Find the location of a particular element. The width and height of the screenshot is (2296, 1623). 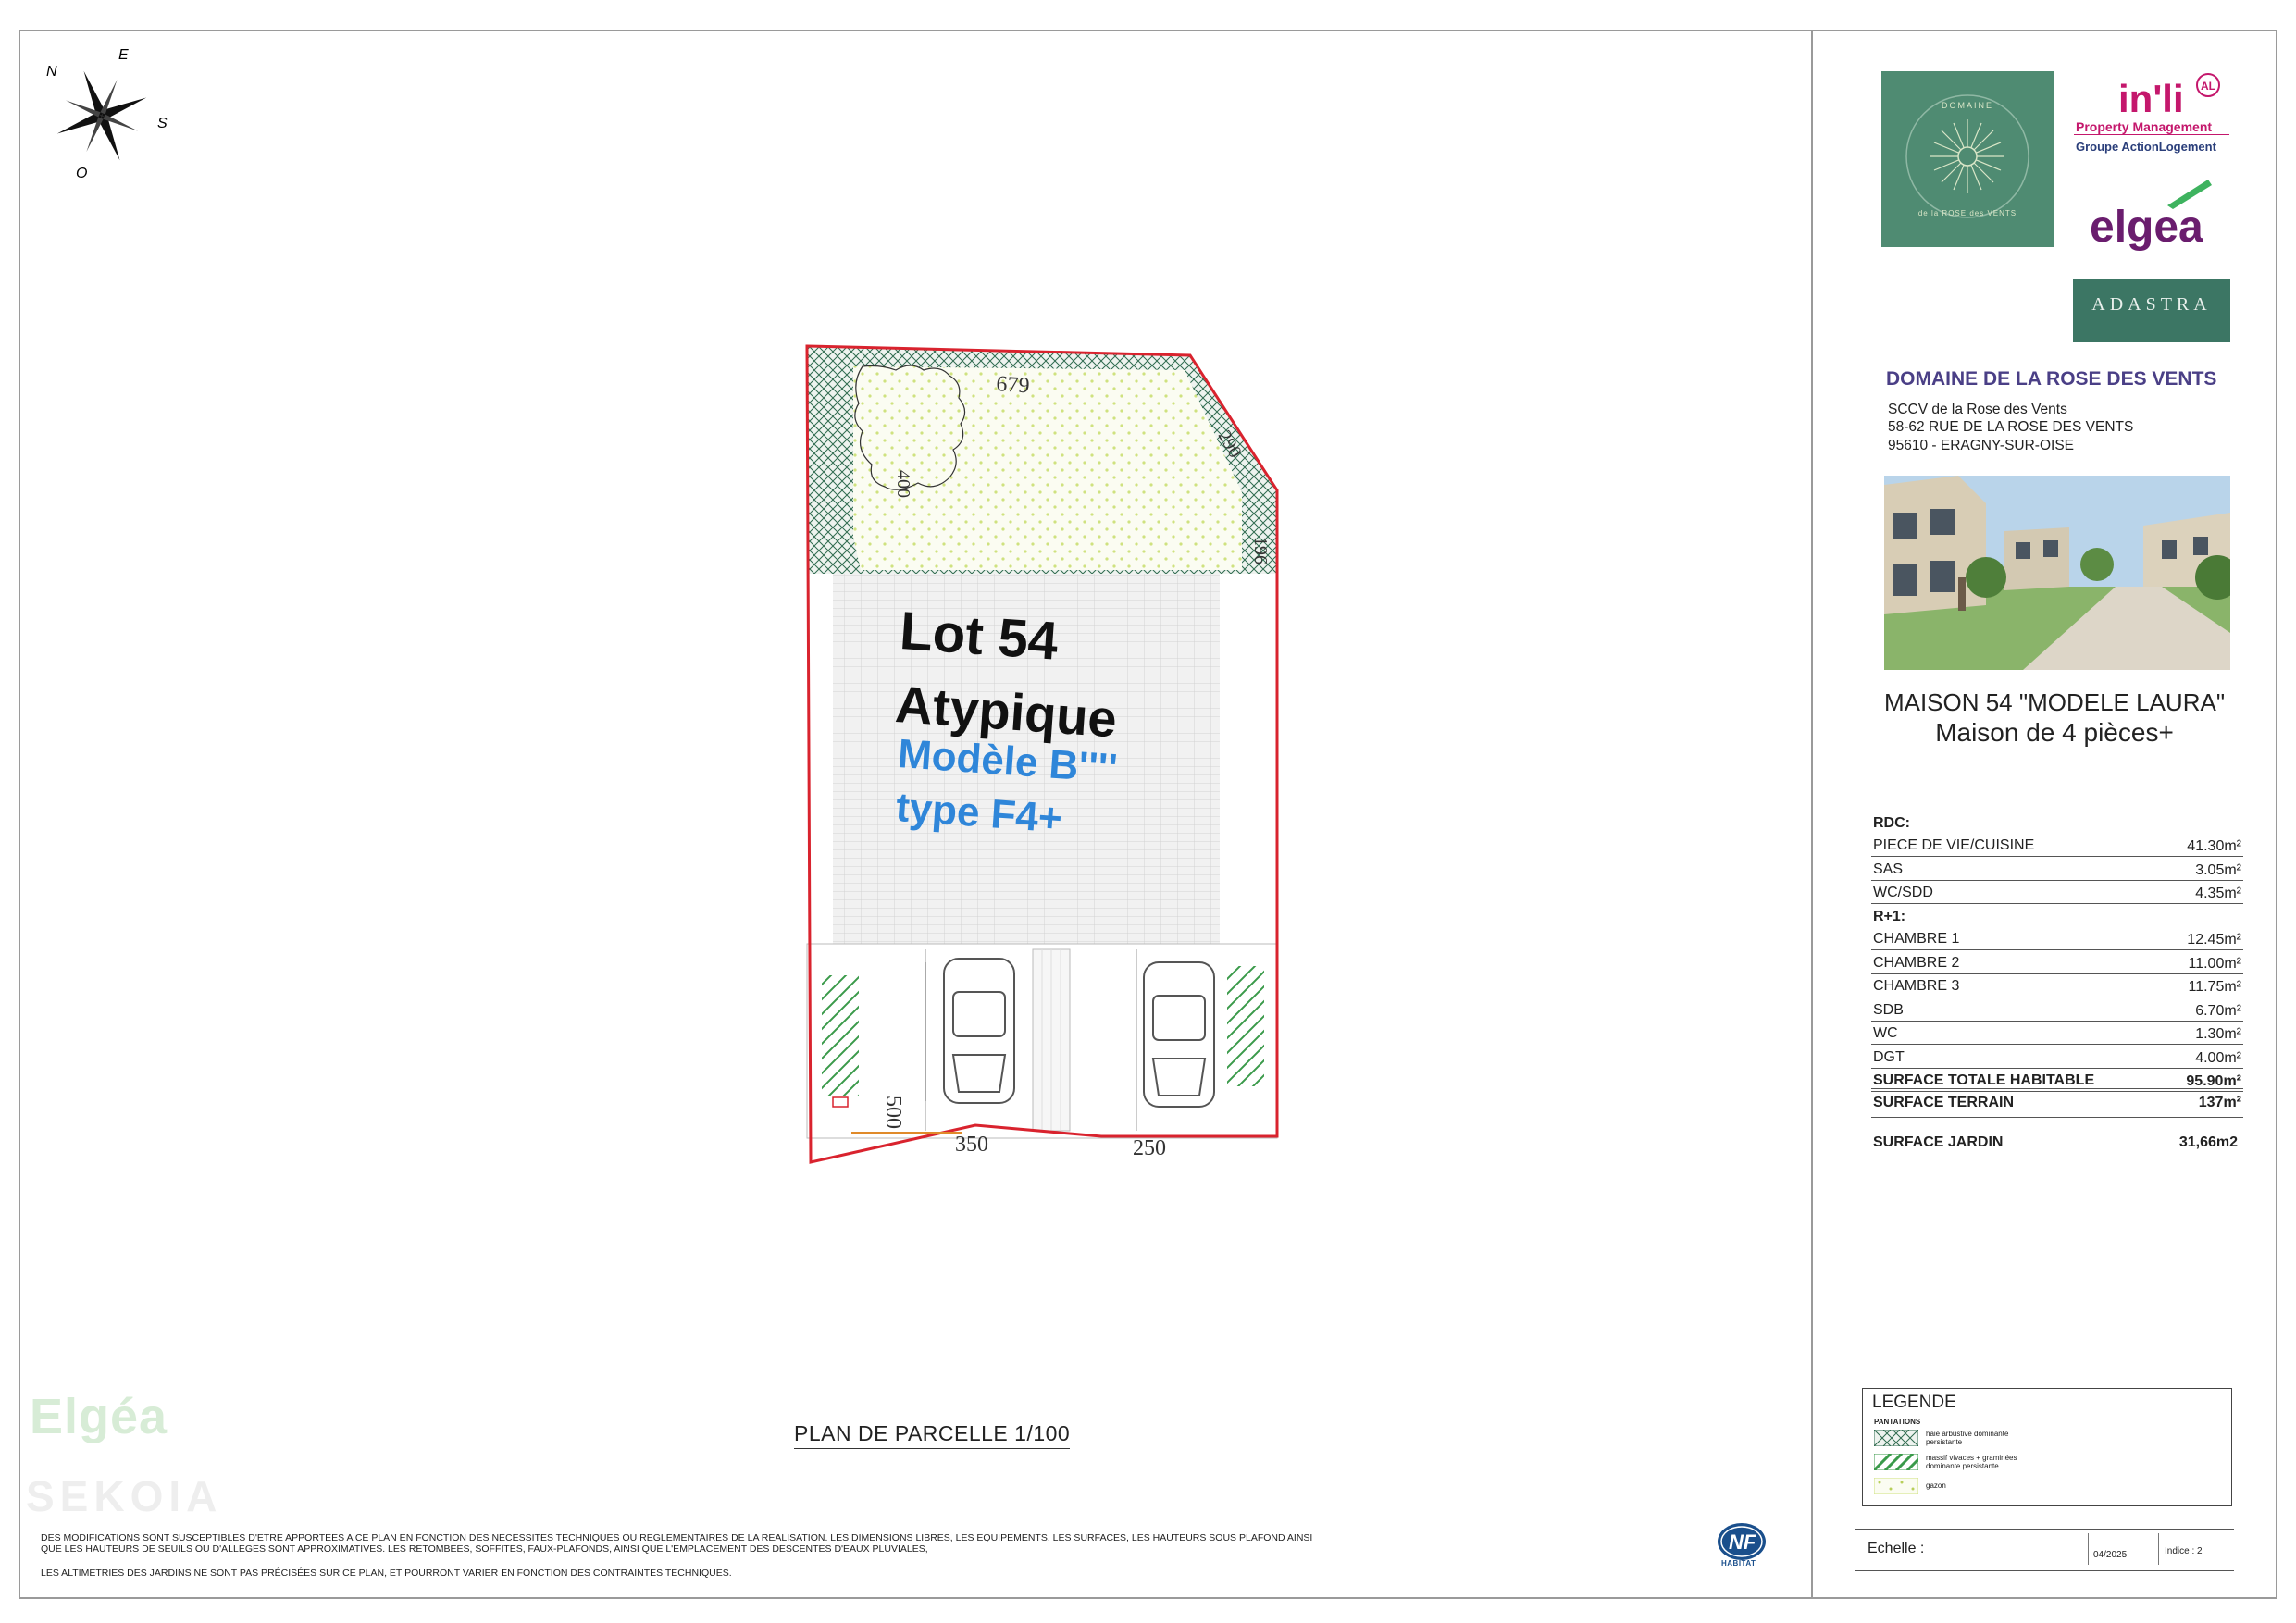

compass-o-label: O is located at coordinates (81, 173).